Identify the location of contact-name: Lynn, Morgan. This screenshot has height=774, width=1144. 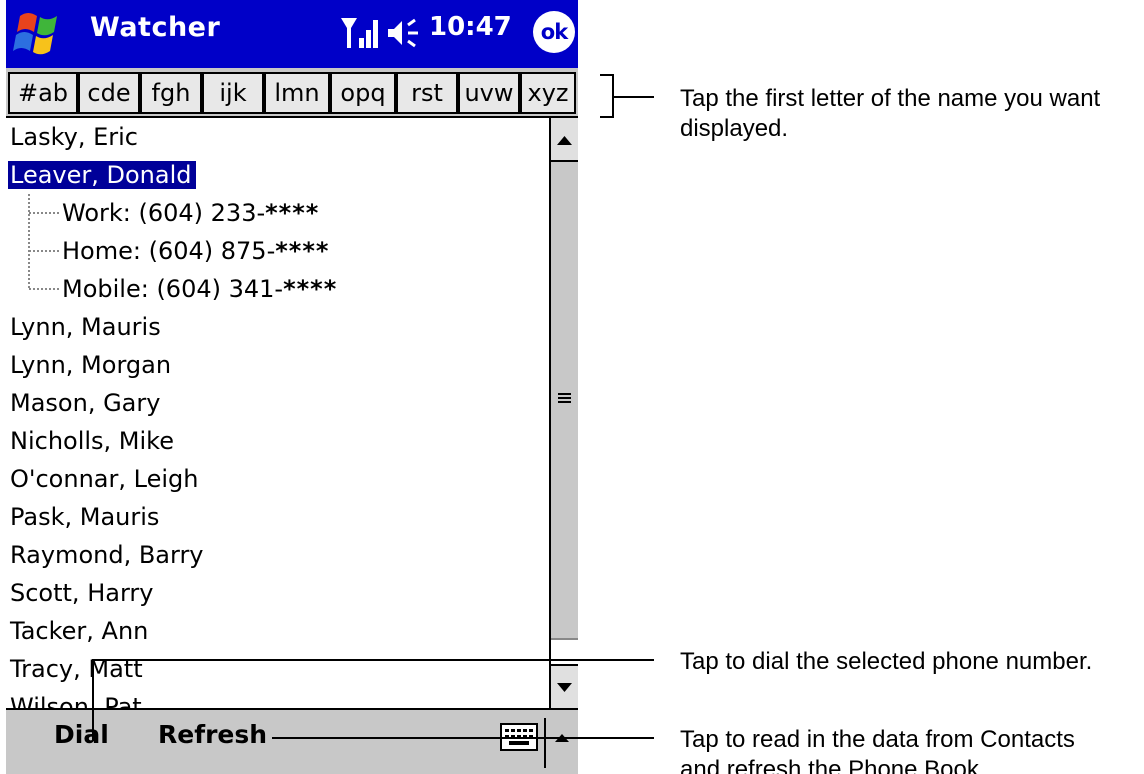
(91, 365).